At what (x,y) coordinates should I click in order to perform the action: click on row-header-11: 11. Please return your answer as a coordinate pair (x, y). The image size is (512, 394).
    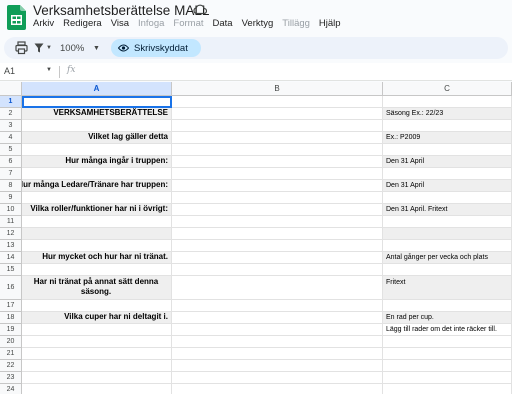
    Looking at the image, I should click on (11, 222).